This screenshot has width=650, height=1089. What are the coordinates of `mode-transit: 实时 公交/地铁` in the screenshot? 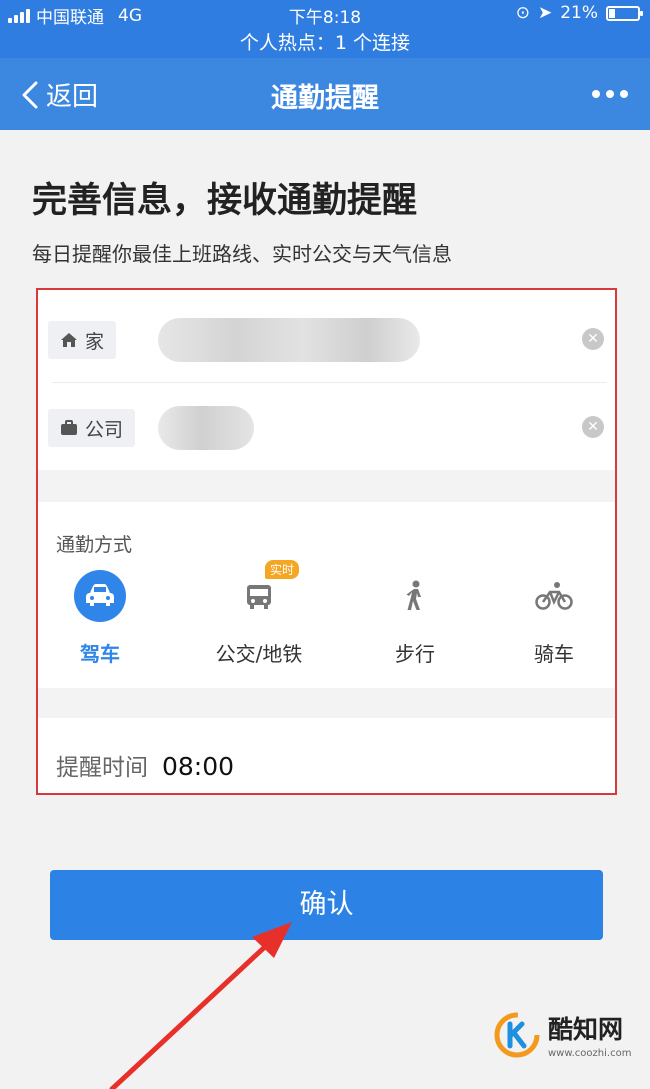 It's located at (259, 613).